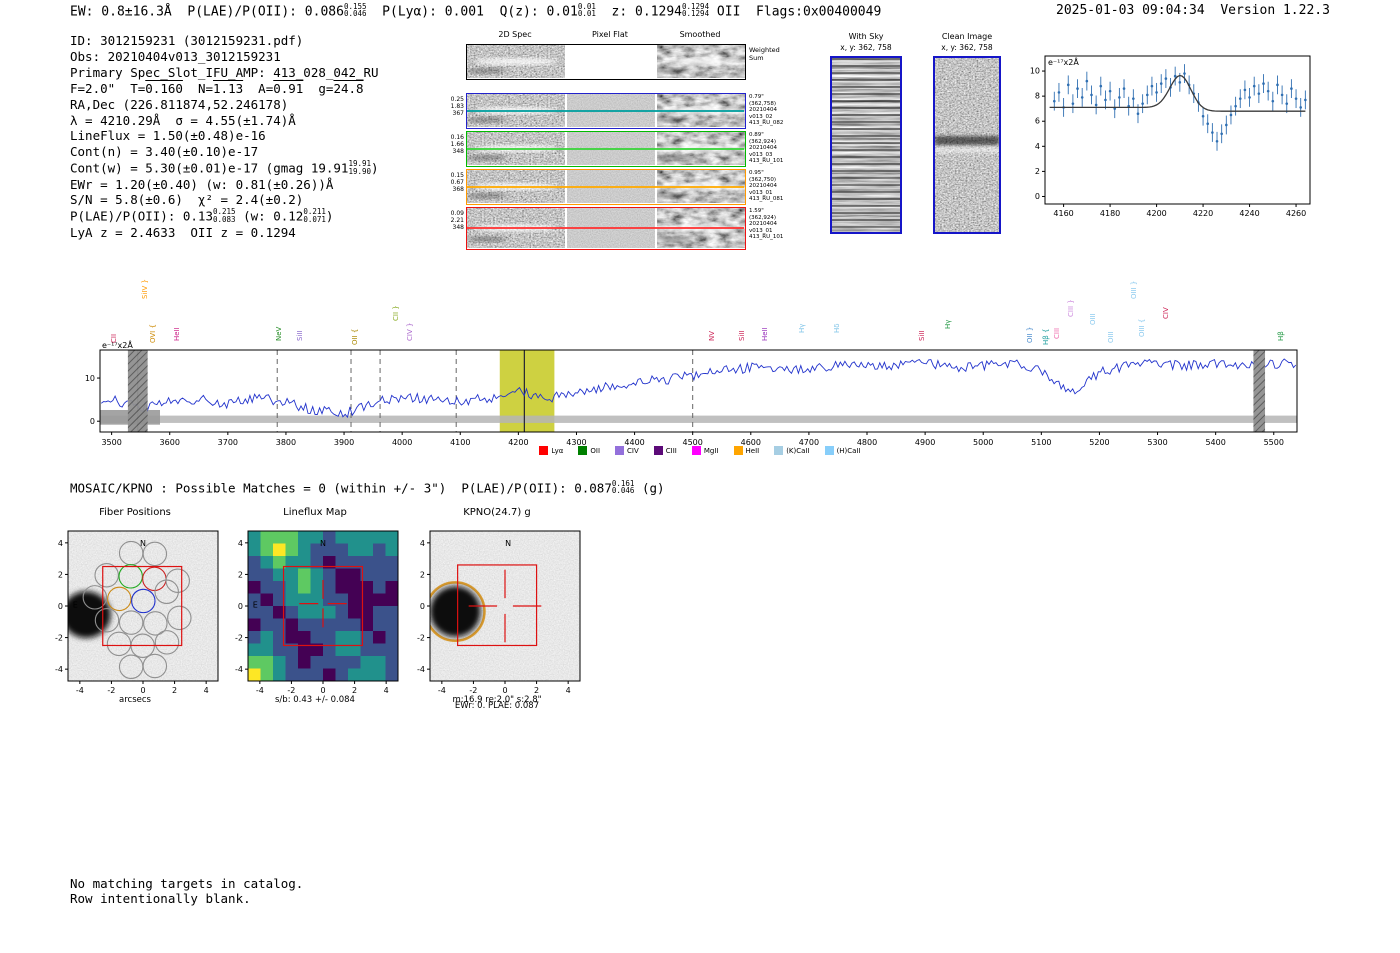 The width and height of the screenshot is (1400, 953). What do you see at coordinates (224, 41) in the screenshot?
I see `info-line-0: ID: 3012159231 (3012159231.pdf)` at bounding box center [224, 41].